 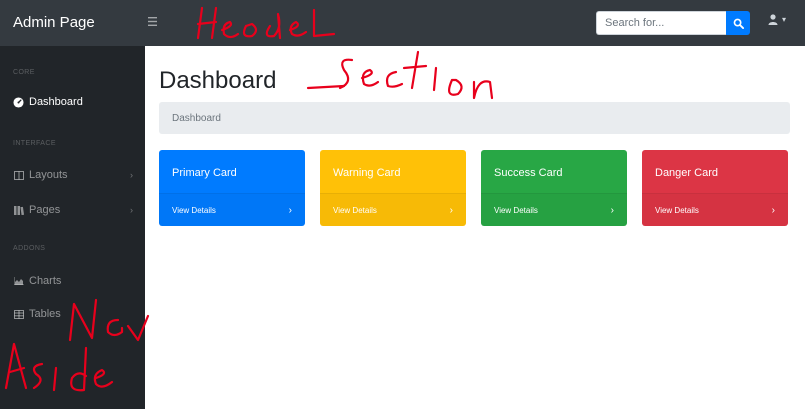 I want to click on sidebar-heading-addons: ADDONS, so click(x=29, y=248).